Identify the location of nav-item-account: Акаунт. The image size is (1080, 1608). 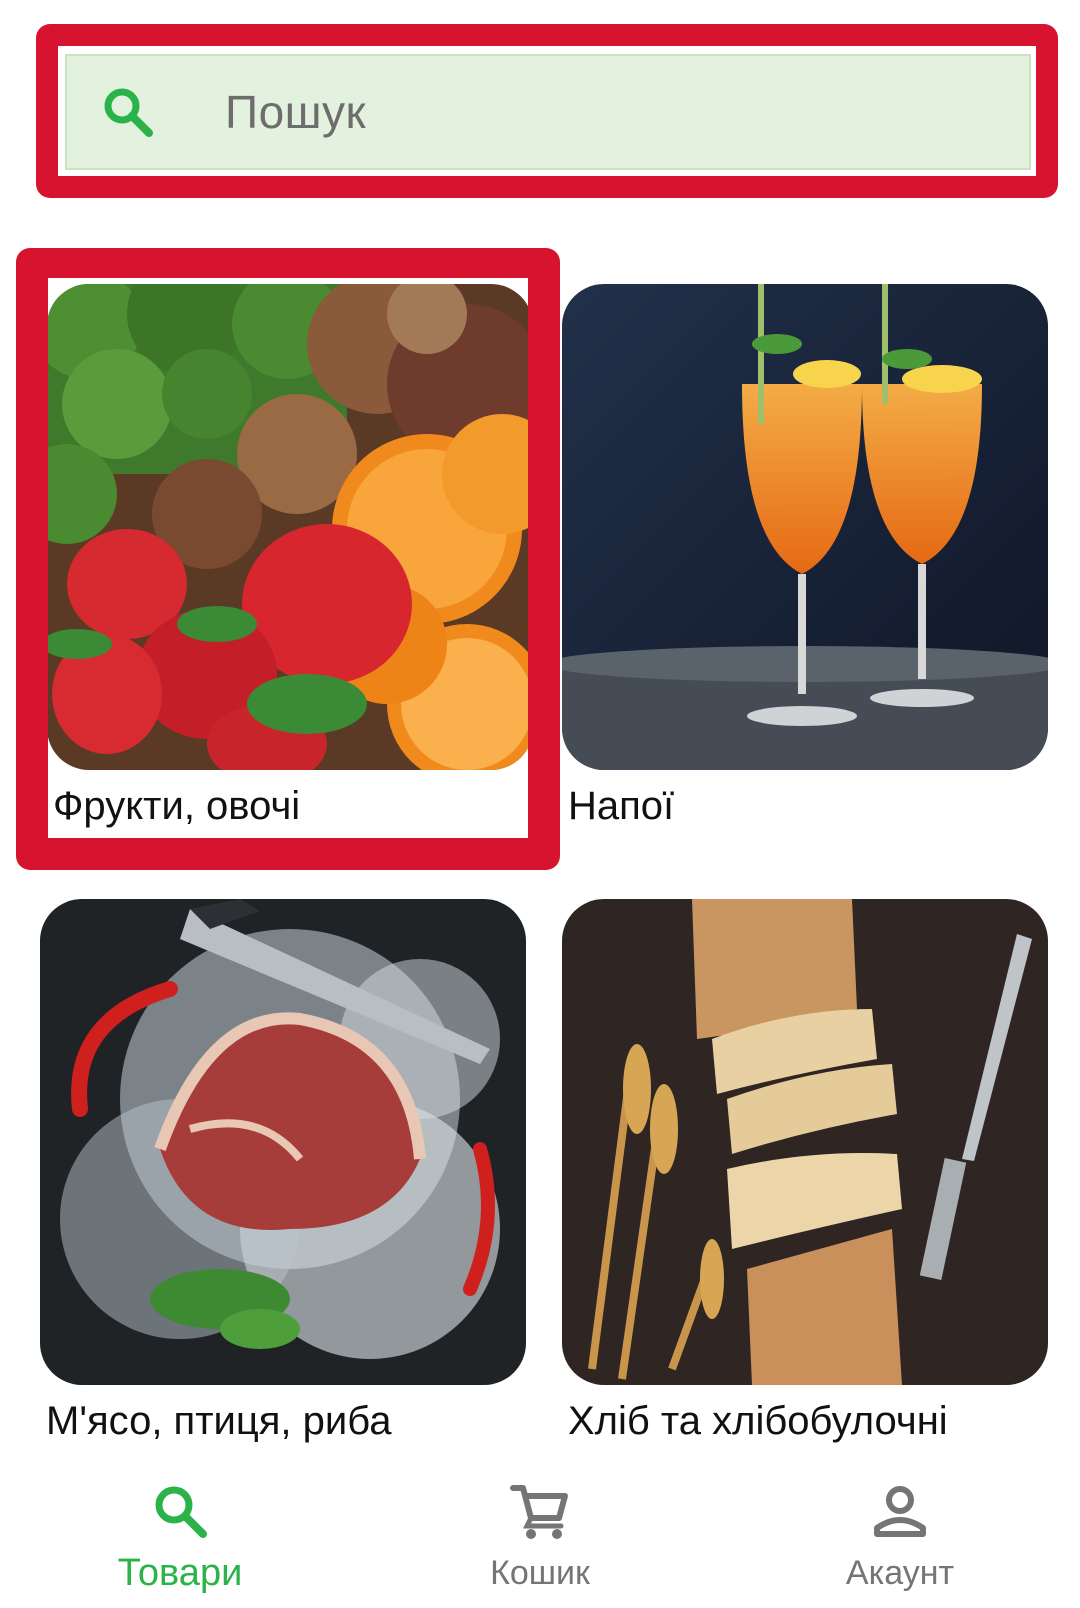
(900, 1536).